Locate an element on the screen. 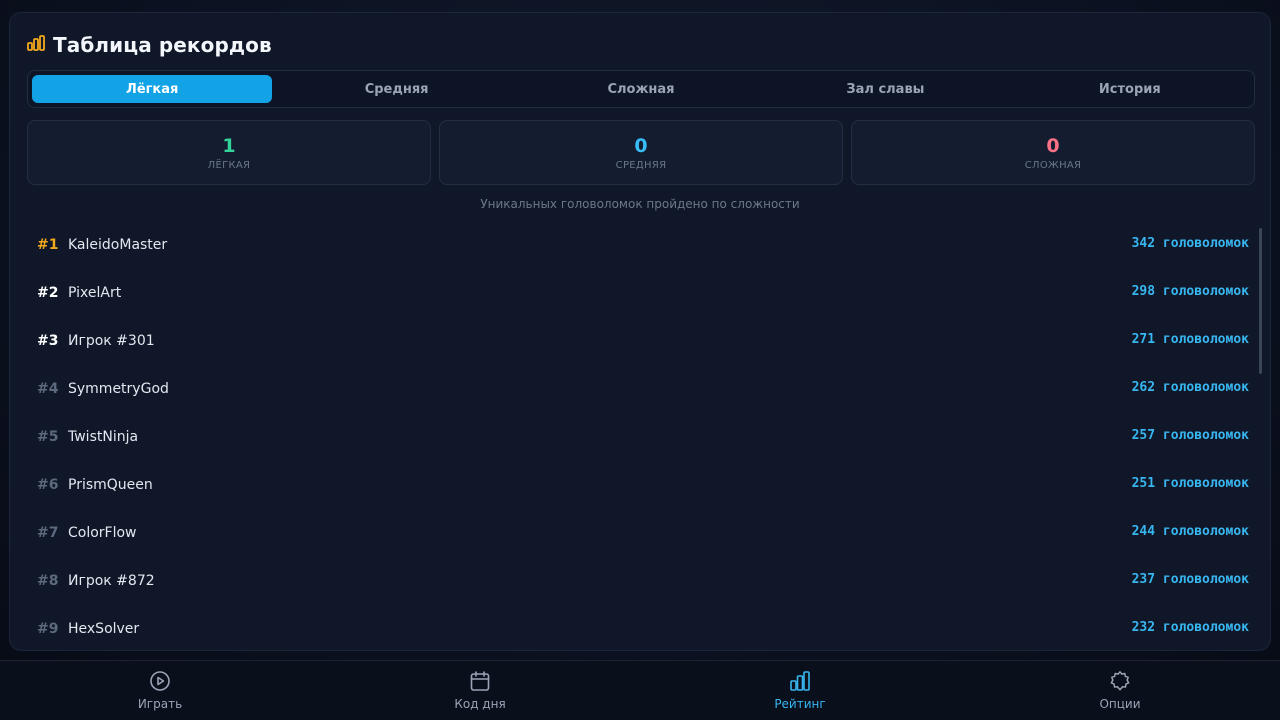  nav-label: Код дня is located at coordinates (480, 704).